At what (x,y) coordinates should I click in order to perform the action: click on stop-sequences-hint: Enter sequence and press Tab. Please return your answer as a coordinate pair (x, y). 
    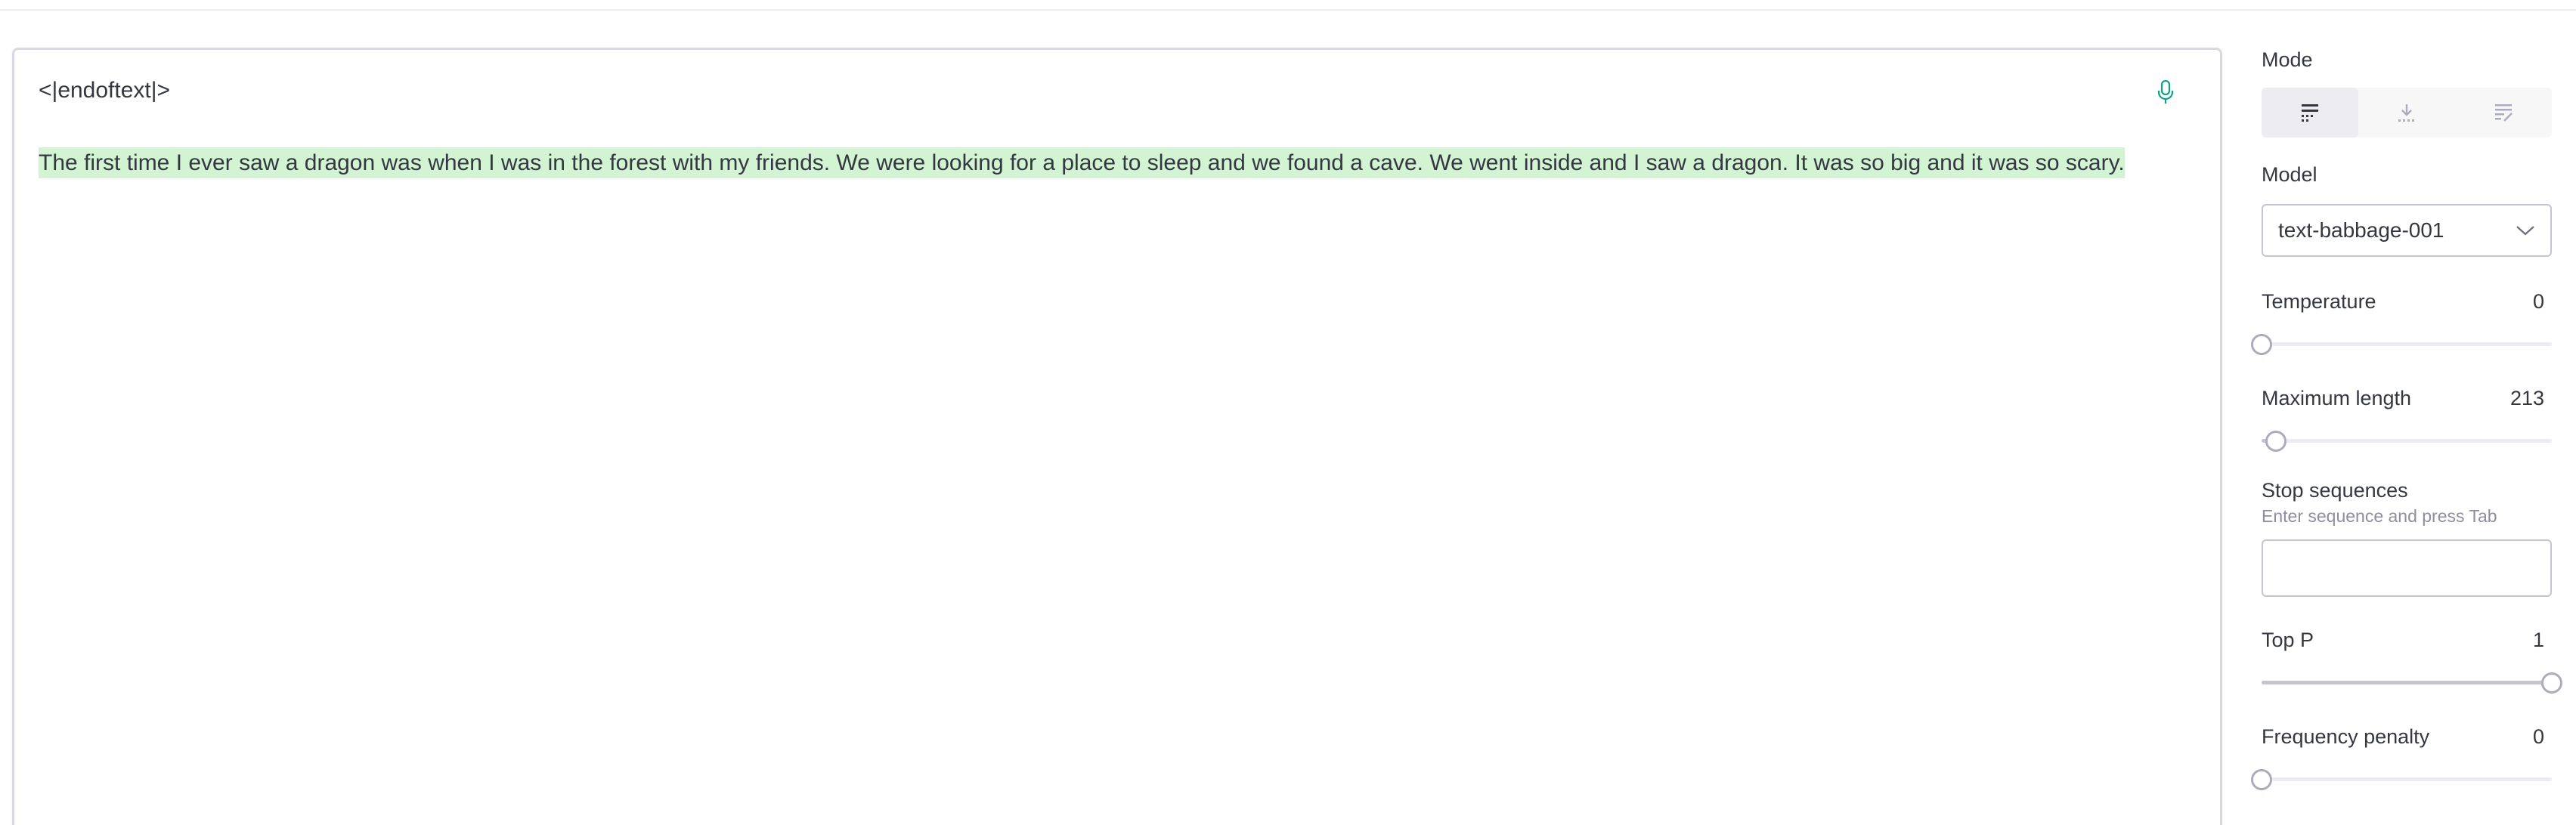
    Looking at the image, I should click on (2379, 516).